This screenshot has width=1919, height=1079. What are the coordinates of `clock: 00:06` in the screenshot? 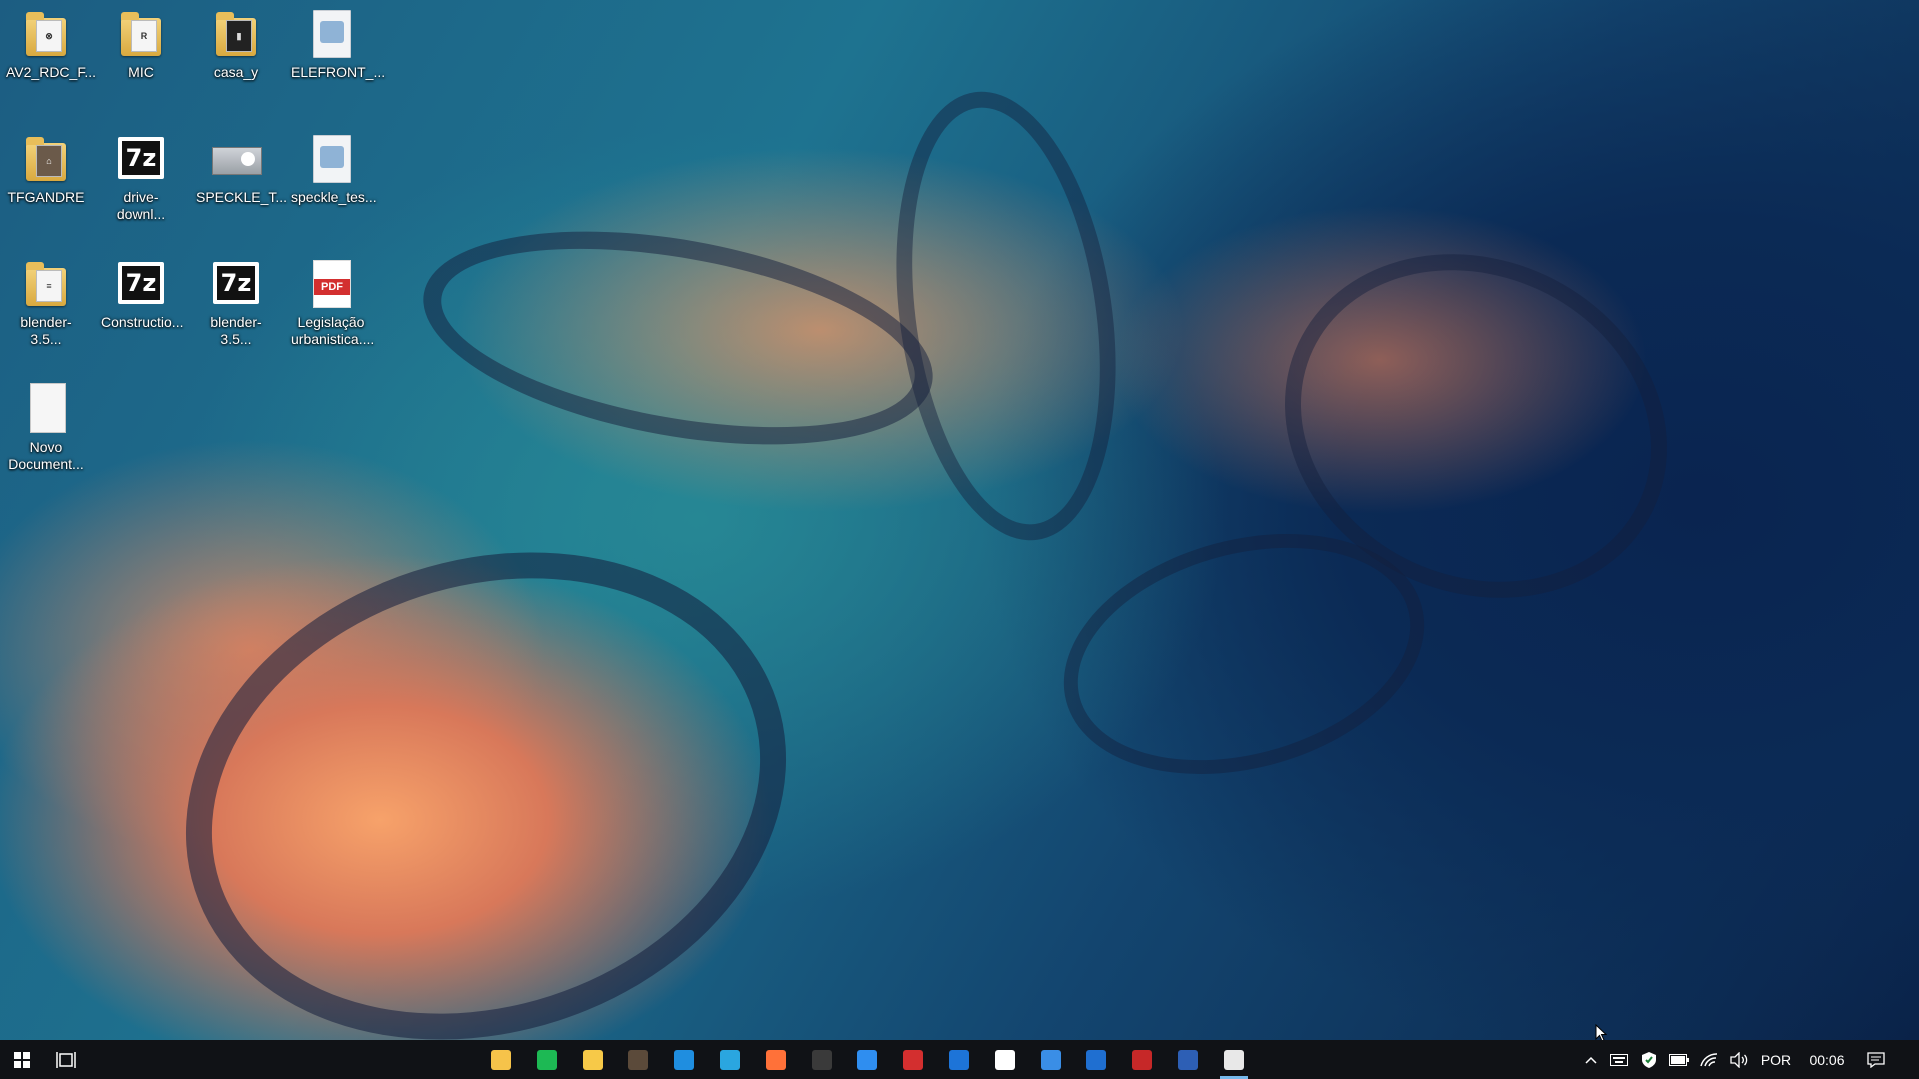 It's located at (1827, 1059).